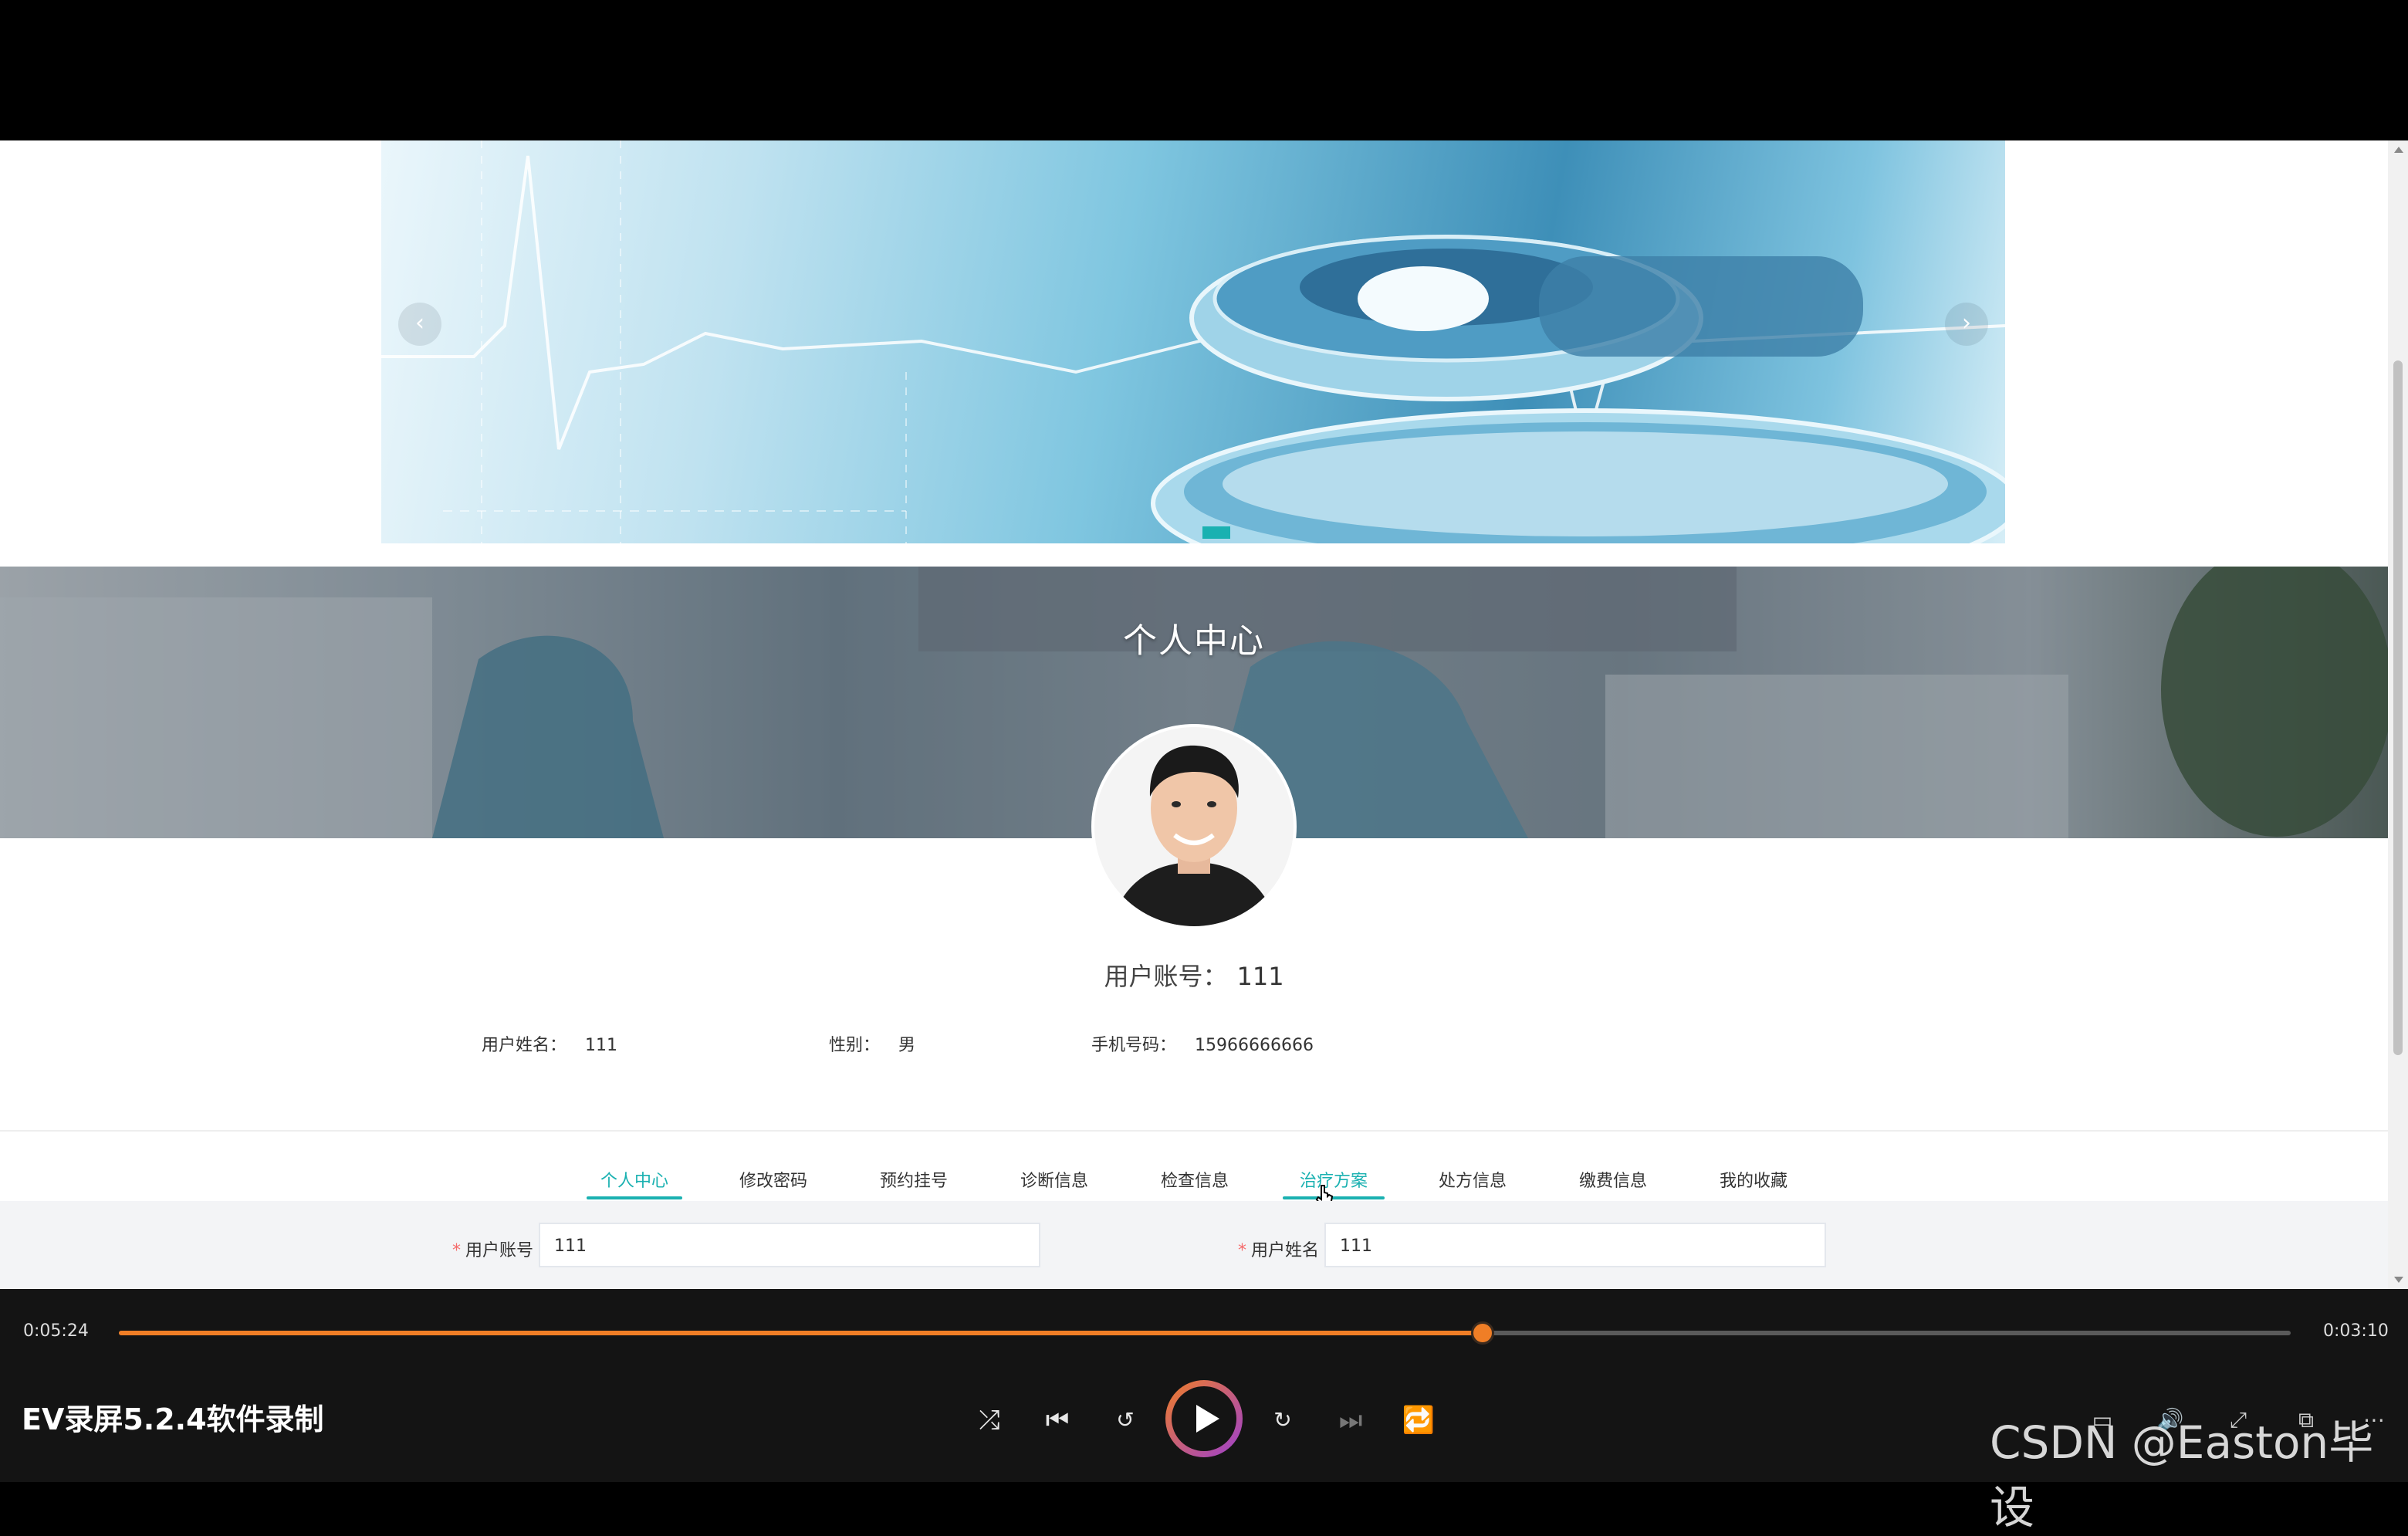  What do you see at coordinates (789, 1245) in the screenshot?
I see `account-field: 111` at bounding box center [789, 1245].